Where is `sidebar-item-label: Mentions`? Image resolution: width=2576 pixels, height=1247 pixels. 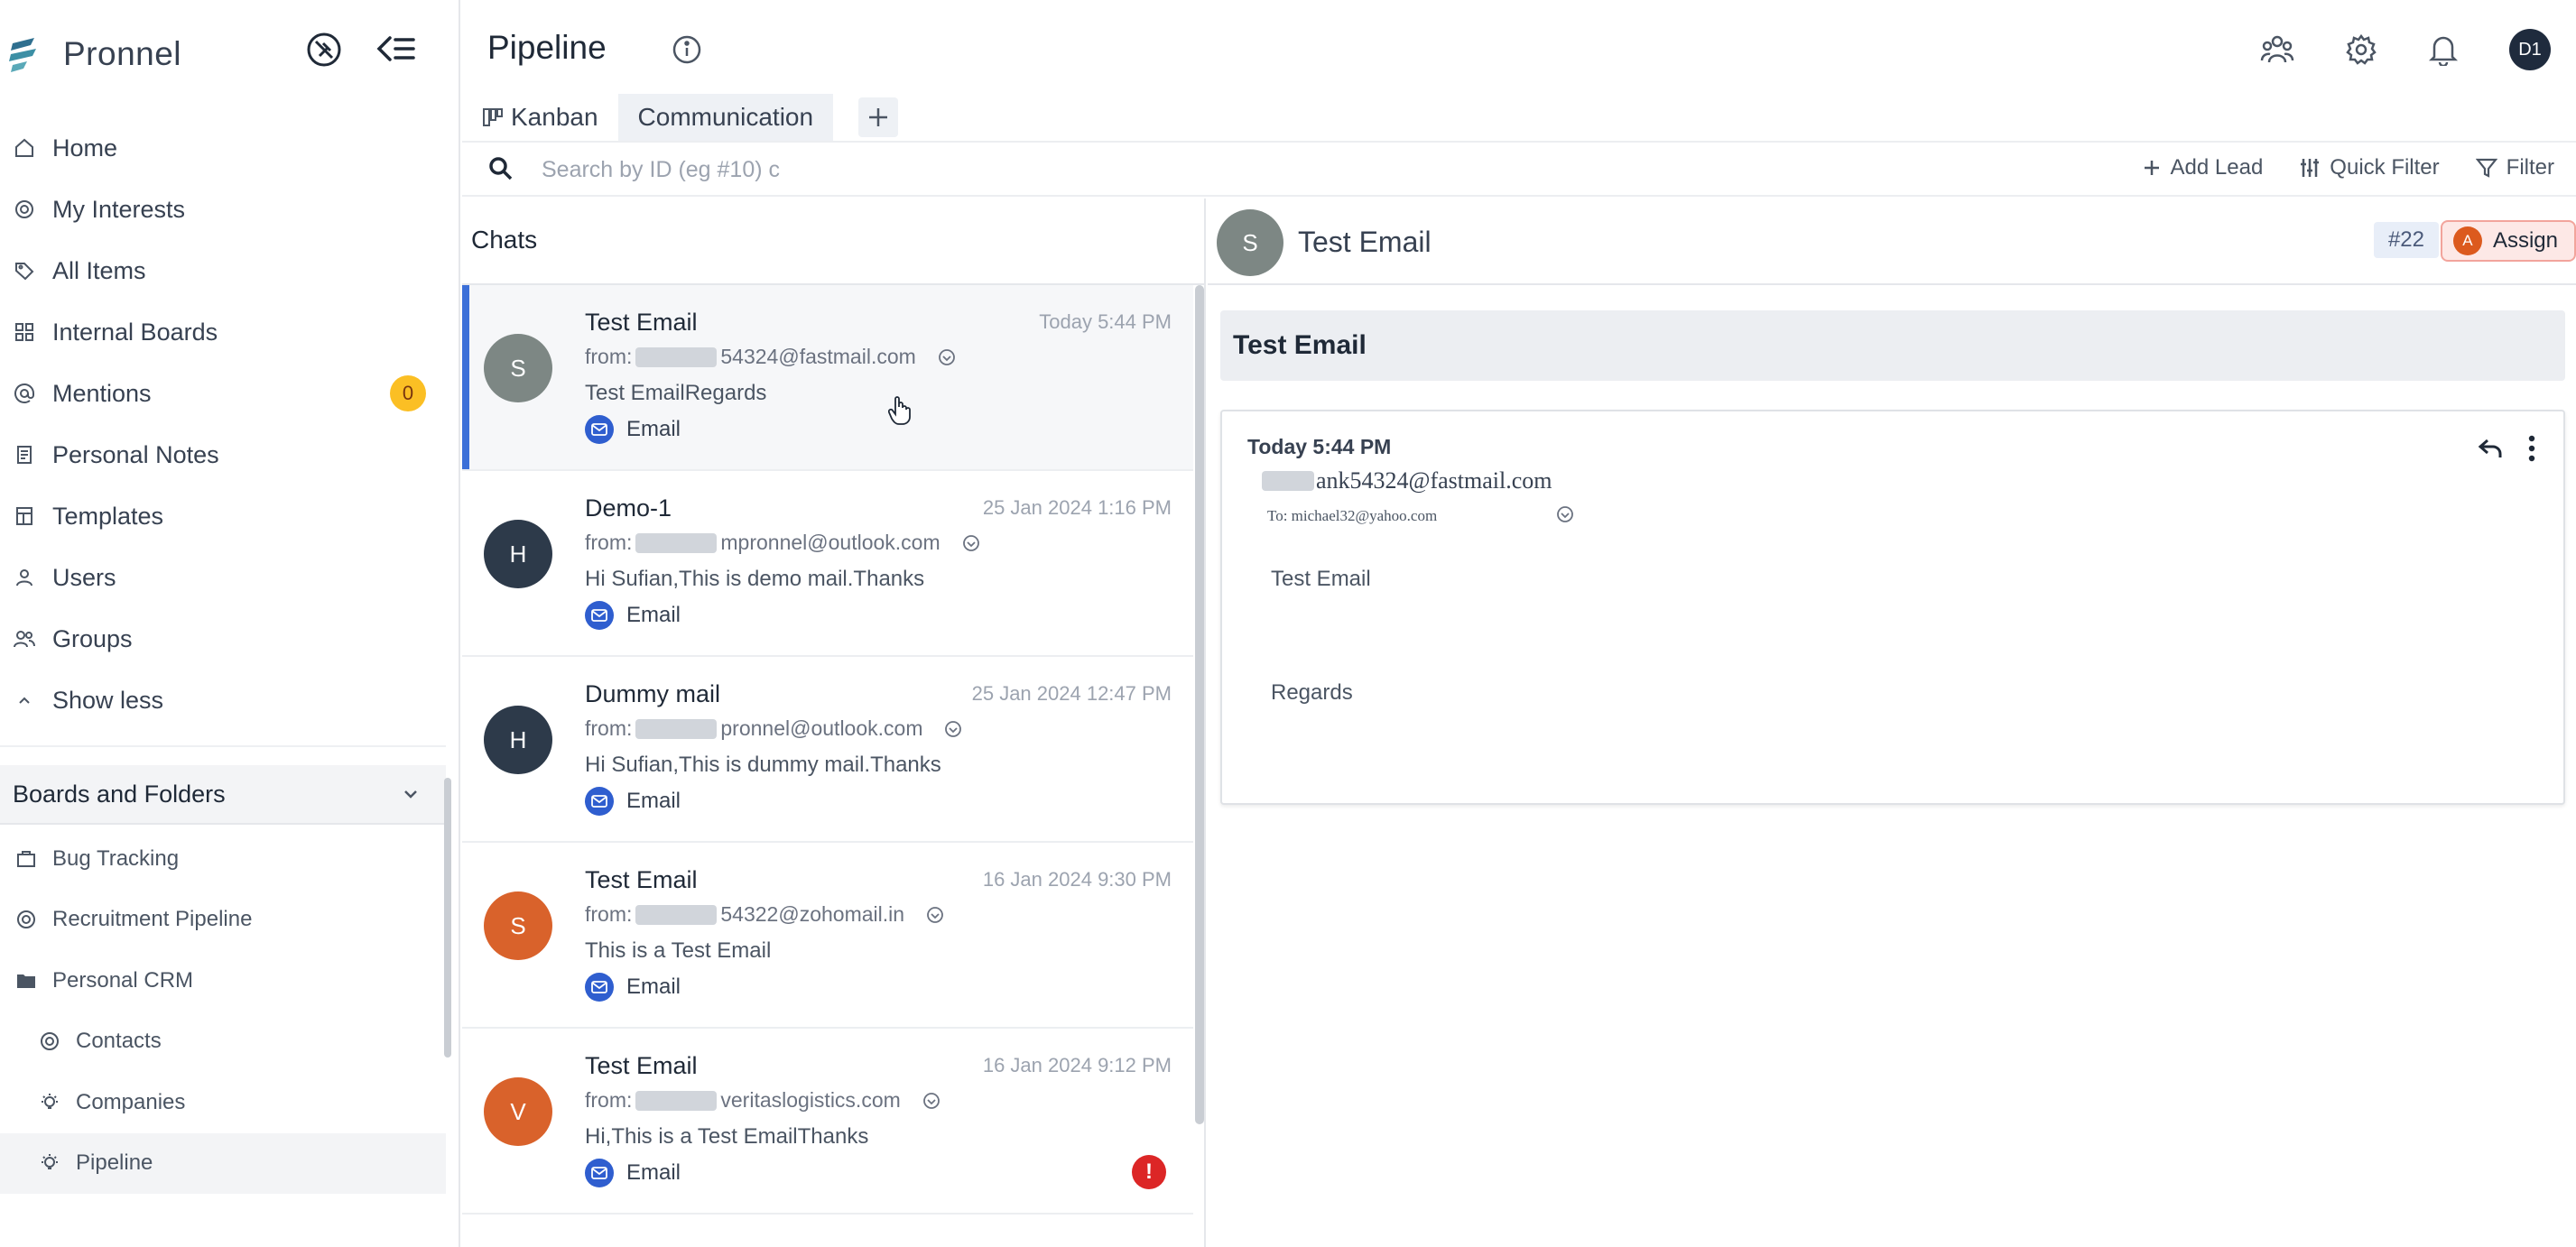
sidebar-item-label: Mentions is located at coordinates (102, 393).